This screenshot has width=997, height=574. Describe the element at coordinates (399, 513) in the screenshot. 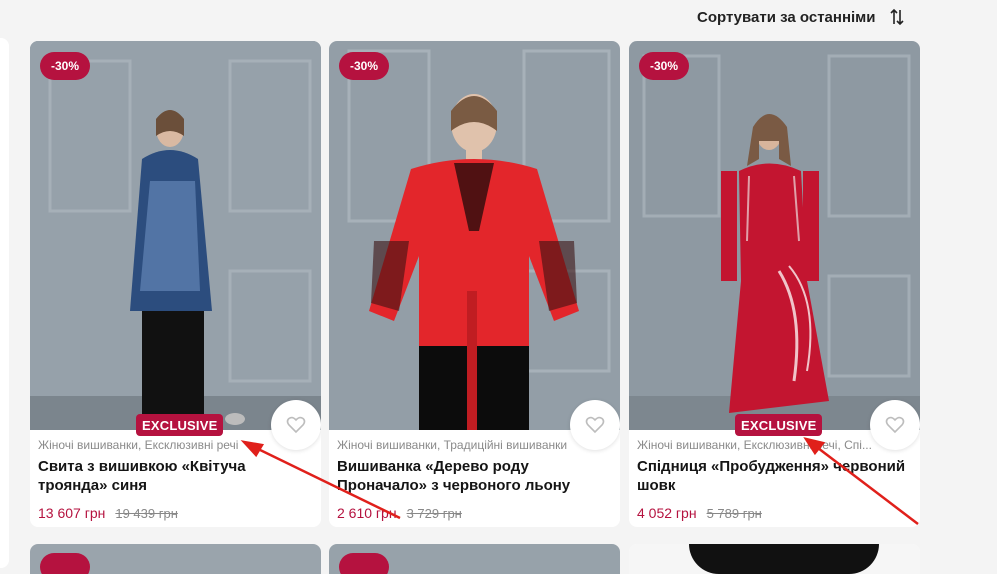

I see `price-block: 2 610 грн 3 729 грн` at that location.